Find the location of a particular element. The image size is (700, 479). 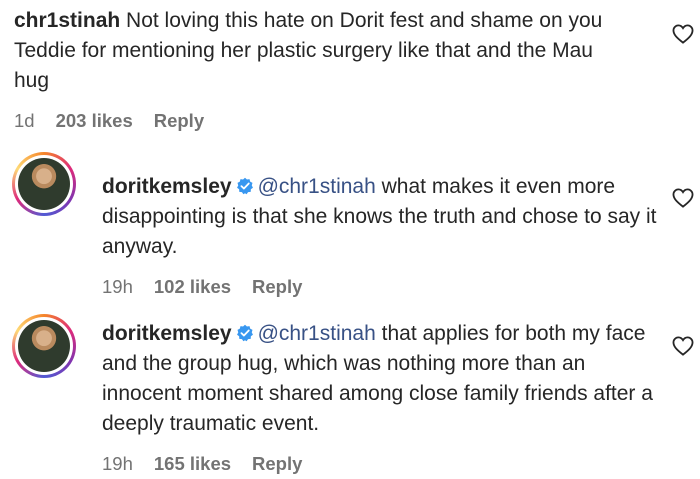

comment-meta: 19h 165 likes Reply is located at coordinates (202, 464).